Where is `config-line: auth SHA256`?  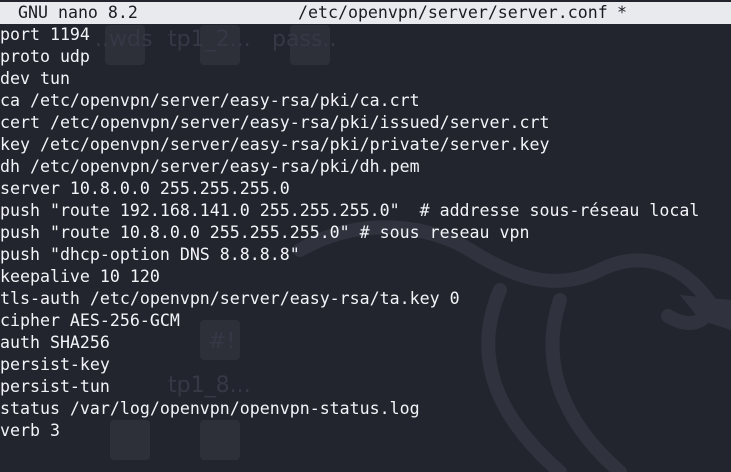
config-line: auth SHA256 is located at coordinates (349, 343).